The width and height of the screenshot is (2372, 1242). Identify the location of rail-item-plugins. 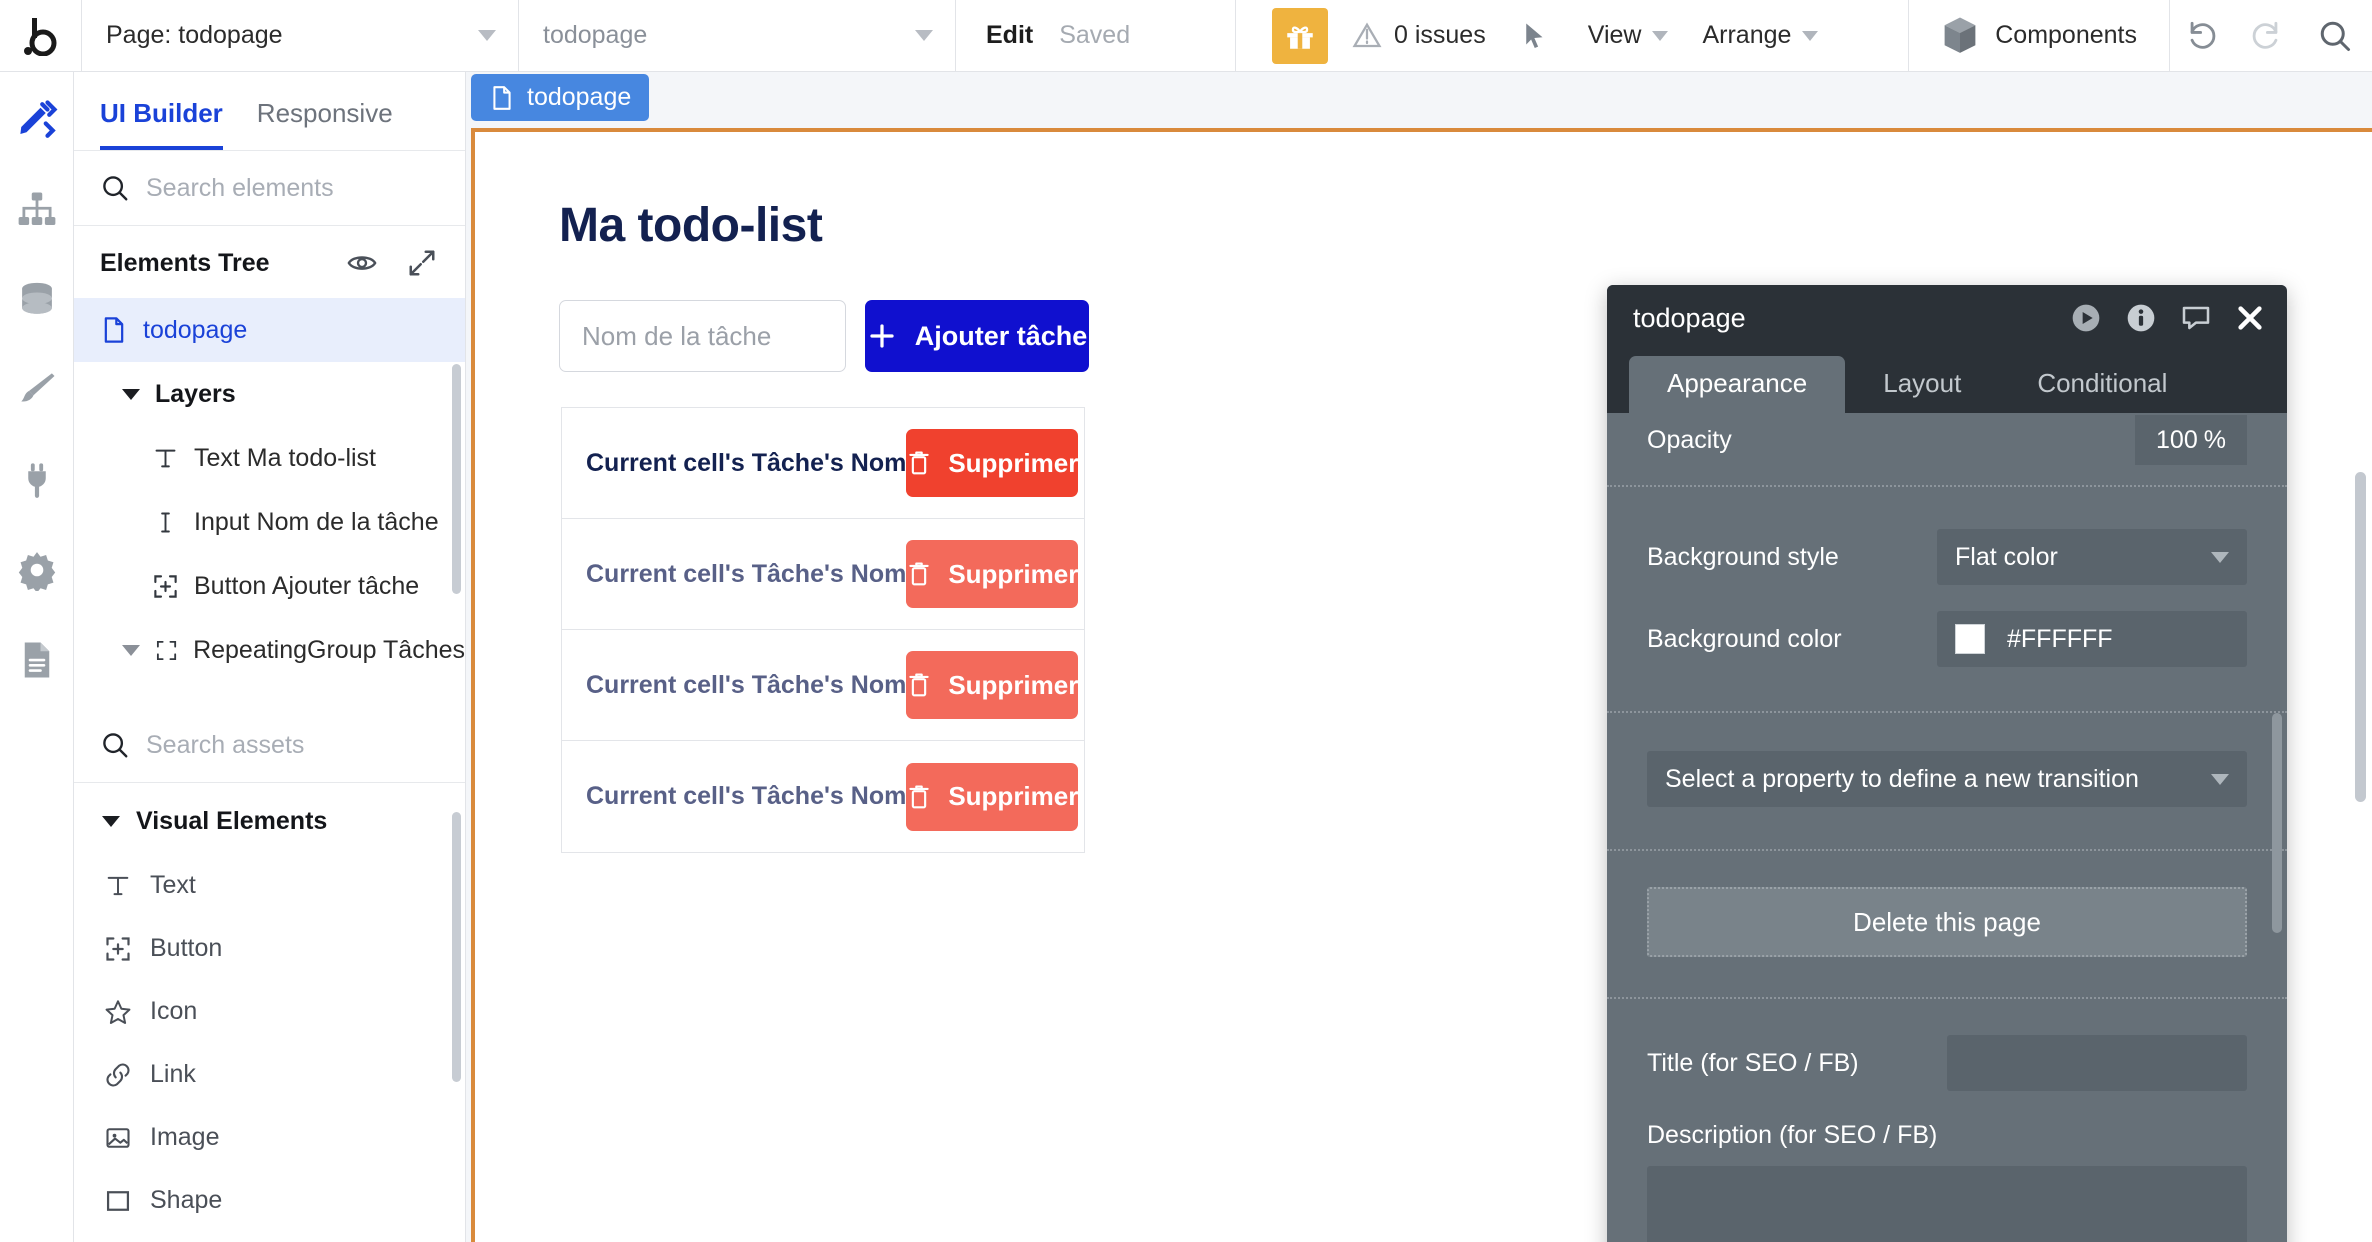
(37, 480).